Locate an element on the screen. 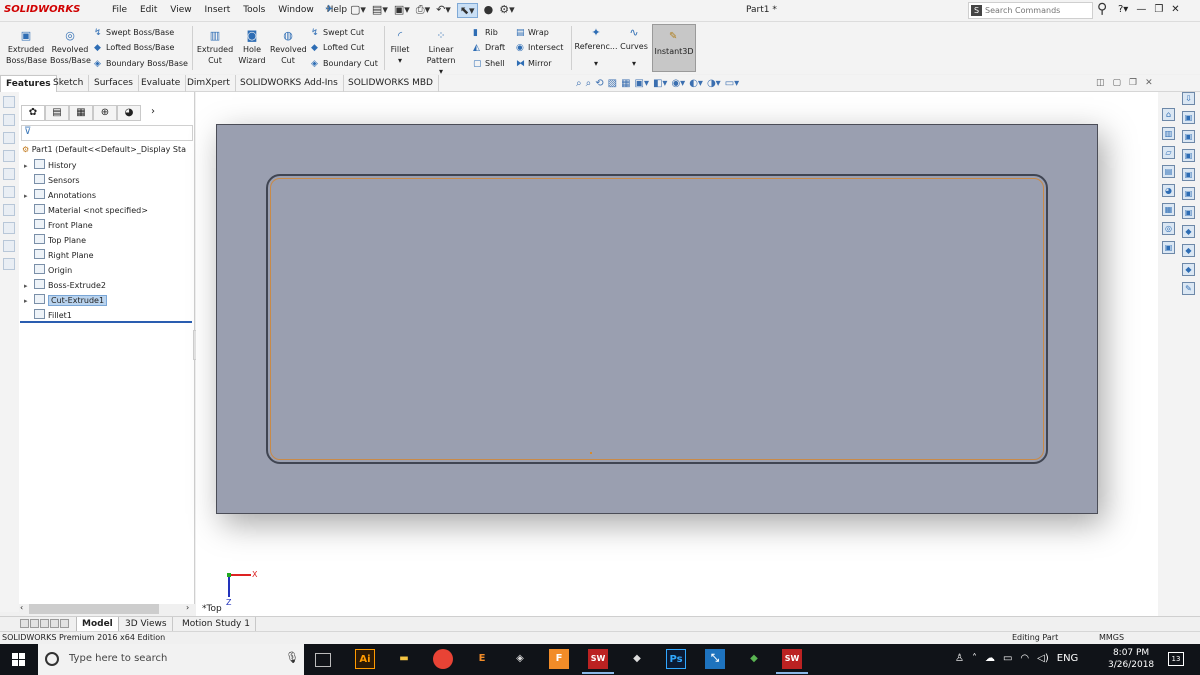  revolved-boss-button: ◎ Revolved Boss/Base is located at coordinates (70, 48).